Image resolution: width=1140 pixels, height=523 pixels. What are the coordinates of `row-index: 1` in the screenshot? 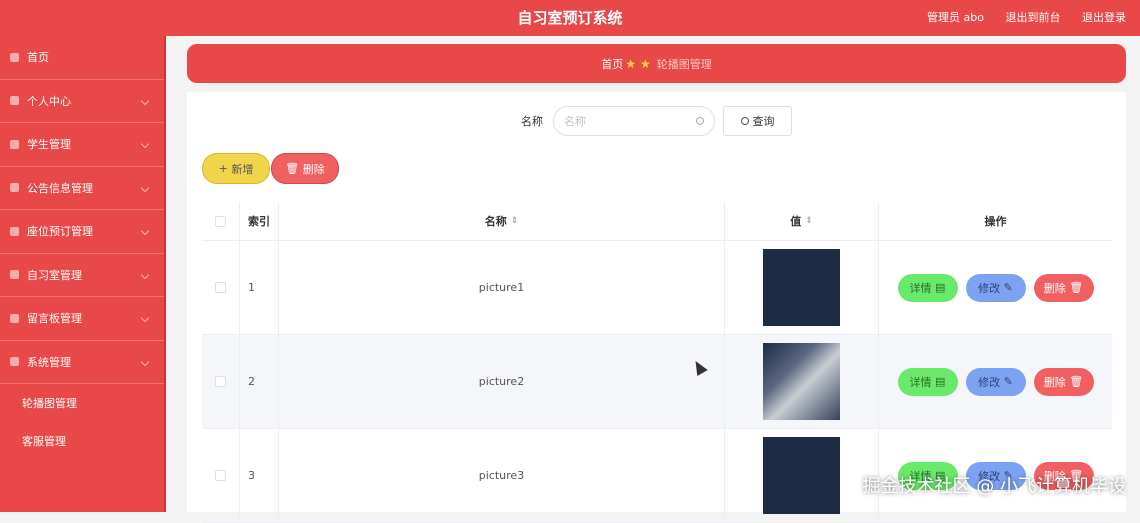 It's located at (259, 287).